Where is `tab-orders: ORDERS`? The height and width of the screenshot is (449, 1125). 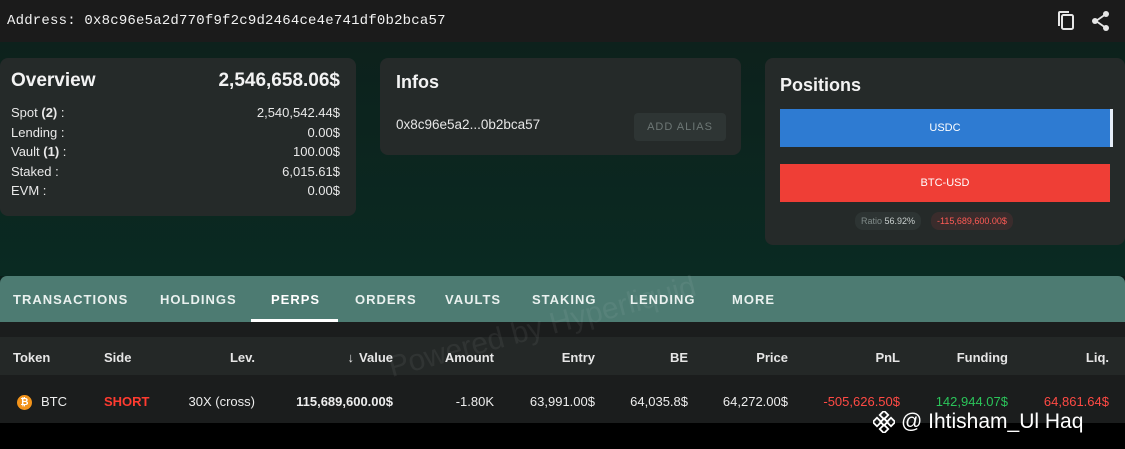
tab-orders: ORDERS is located at coordinates (386, 299).